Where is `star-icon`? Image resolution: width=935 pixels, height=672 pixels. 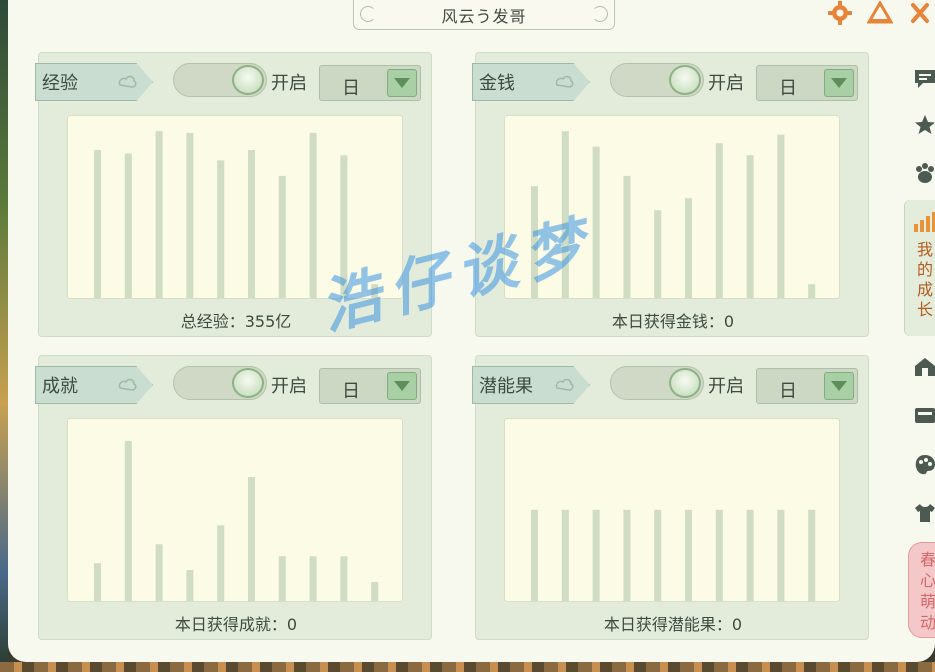 star-icon is located at coordinates (922, 125).